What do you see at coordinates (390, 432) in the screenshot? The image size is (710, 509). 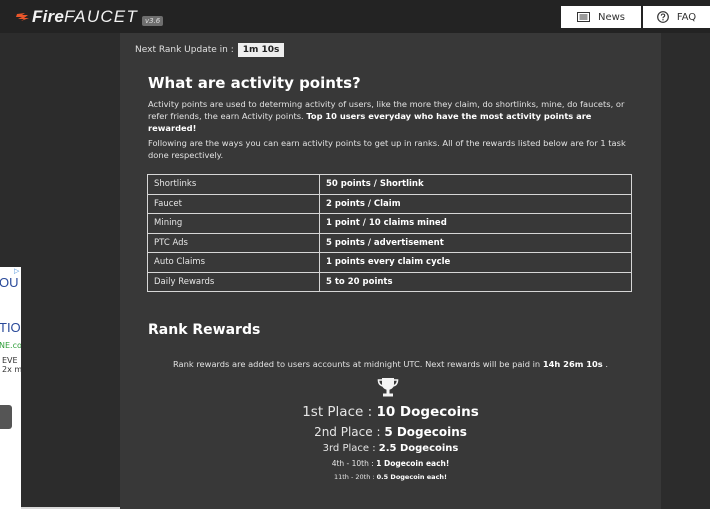 I see `second-place-reward: 2nd Place : 5 Dogecoins` at bounding box center [390, 432].